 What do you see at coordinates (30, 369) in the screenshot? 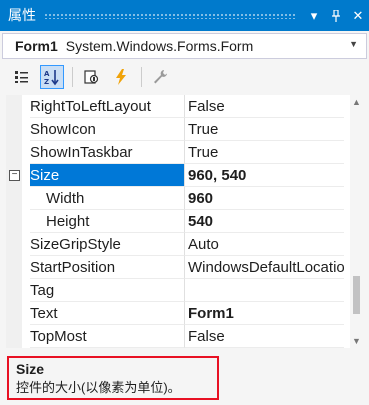
I see `description-title: Size` at bounding box center [30, 369].